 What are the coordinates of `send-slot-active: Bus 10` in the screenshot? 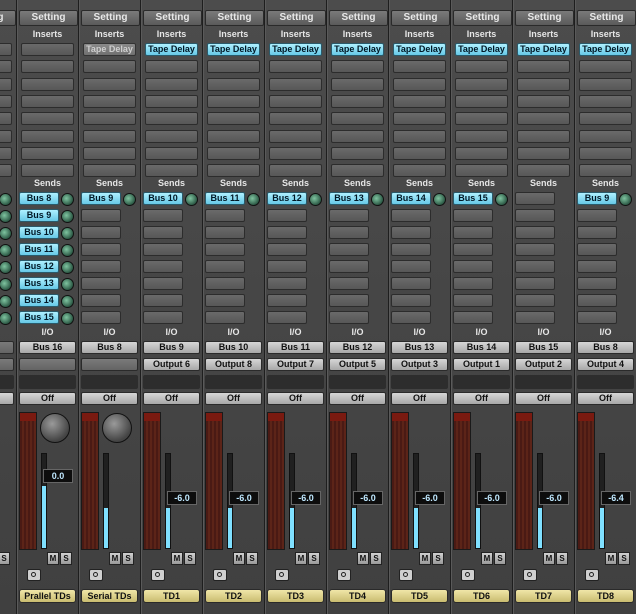 It's located at (39, 232).